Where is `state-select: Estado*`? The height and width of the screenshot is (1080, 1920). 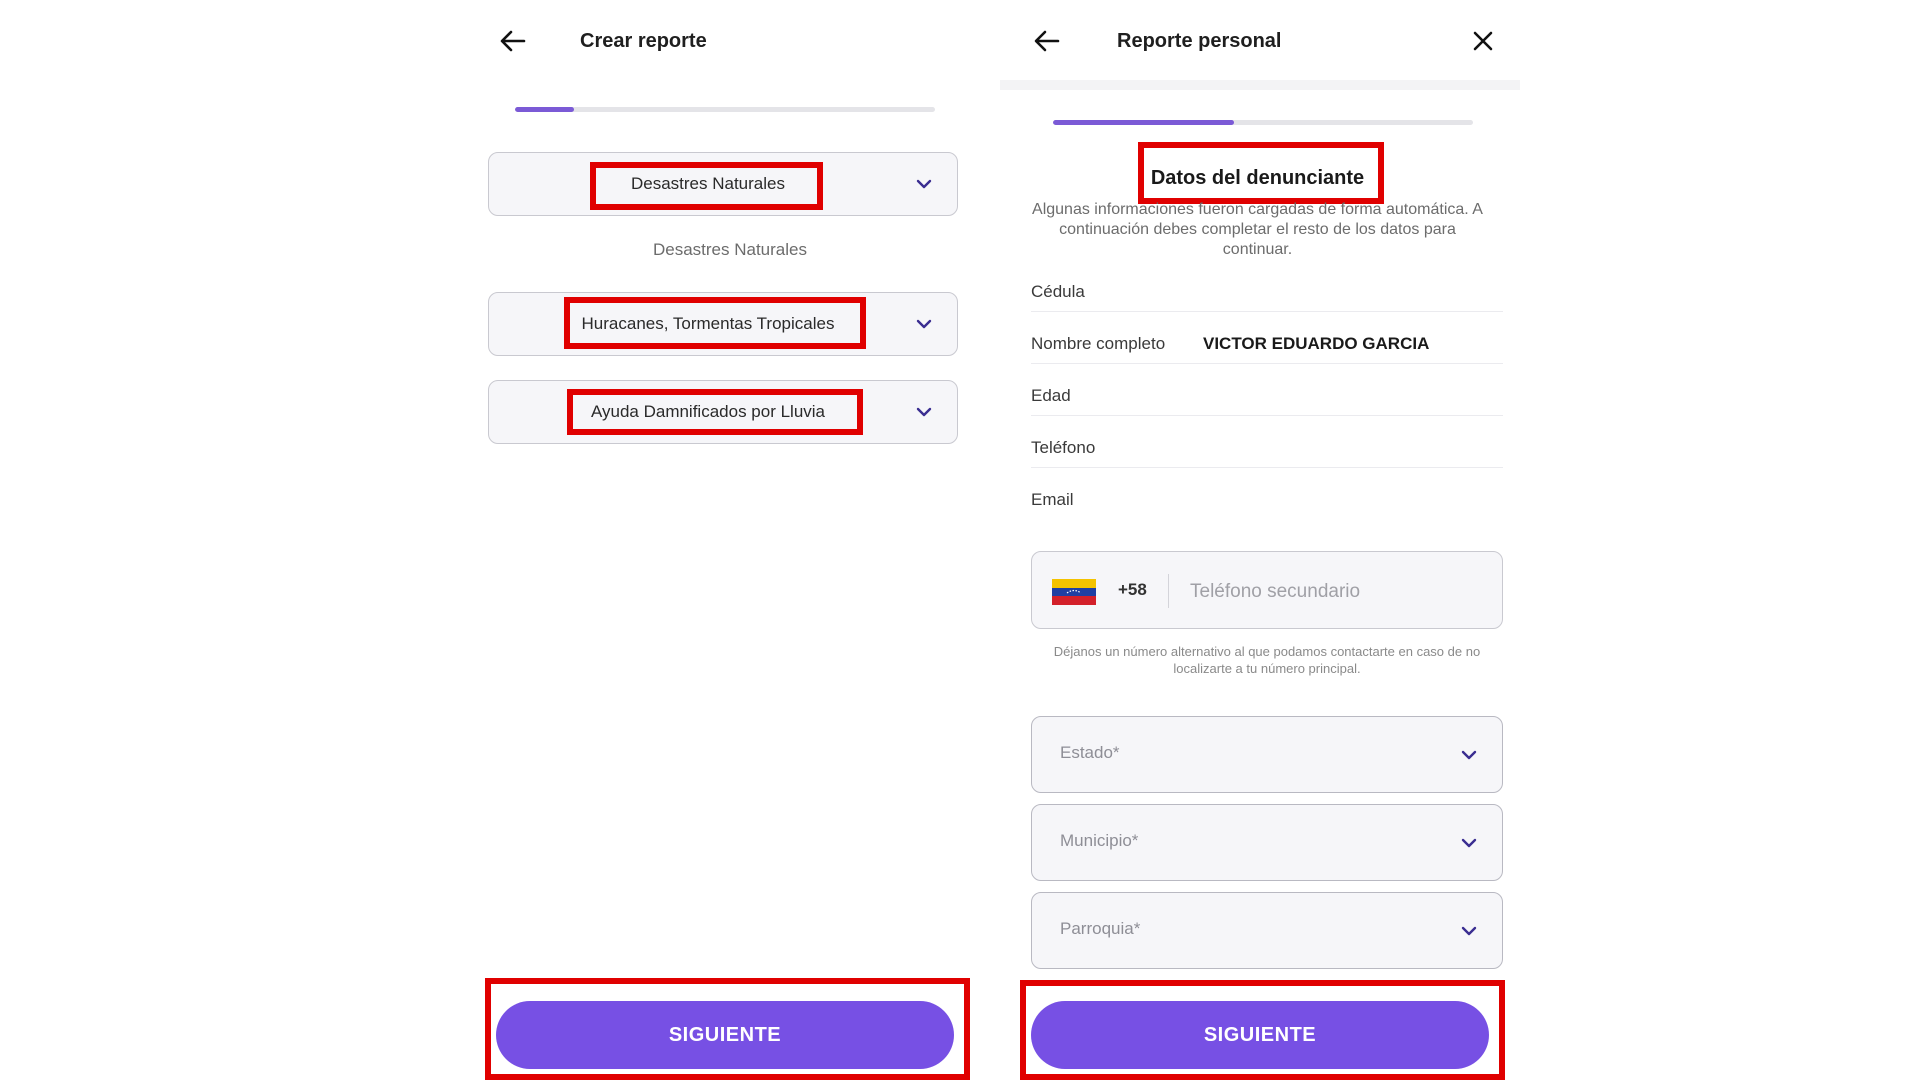
state-select: Estado* is located at coordinates (1267, 754).